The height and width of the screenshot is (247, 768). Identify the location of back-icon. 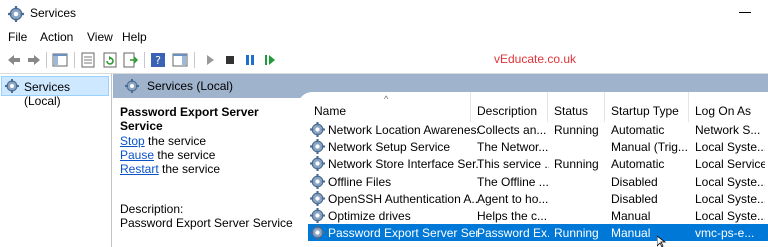
(14, 60).